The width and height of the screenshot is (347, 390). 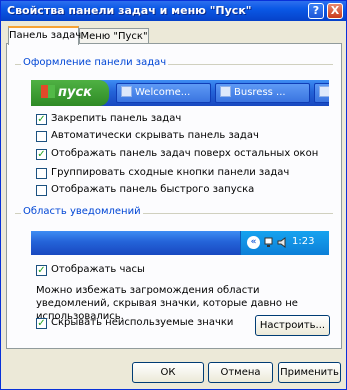 I want to click on help-button: ?, so click(x=316, y=11).